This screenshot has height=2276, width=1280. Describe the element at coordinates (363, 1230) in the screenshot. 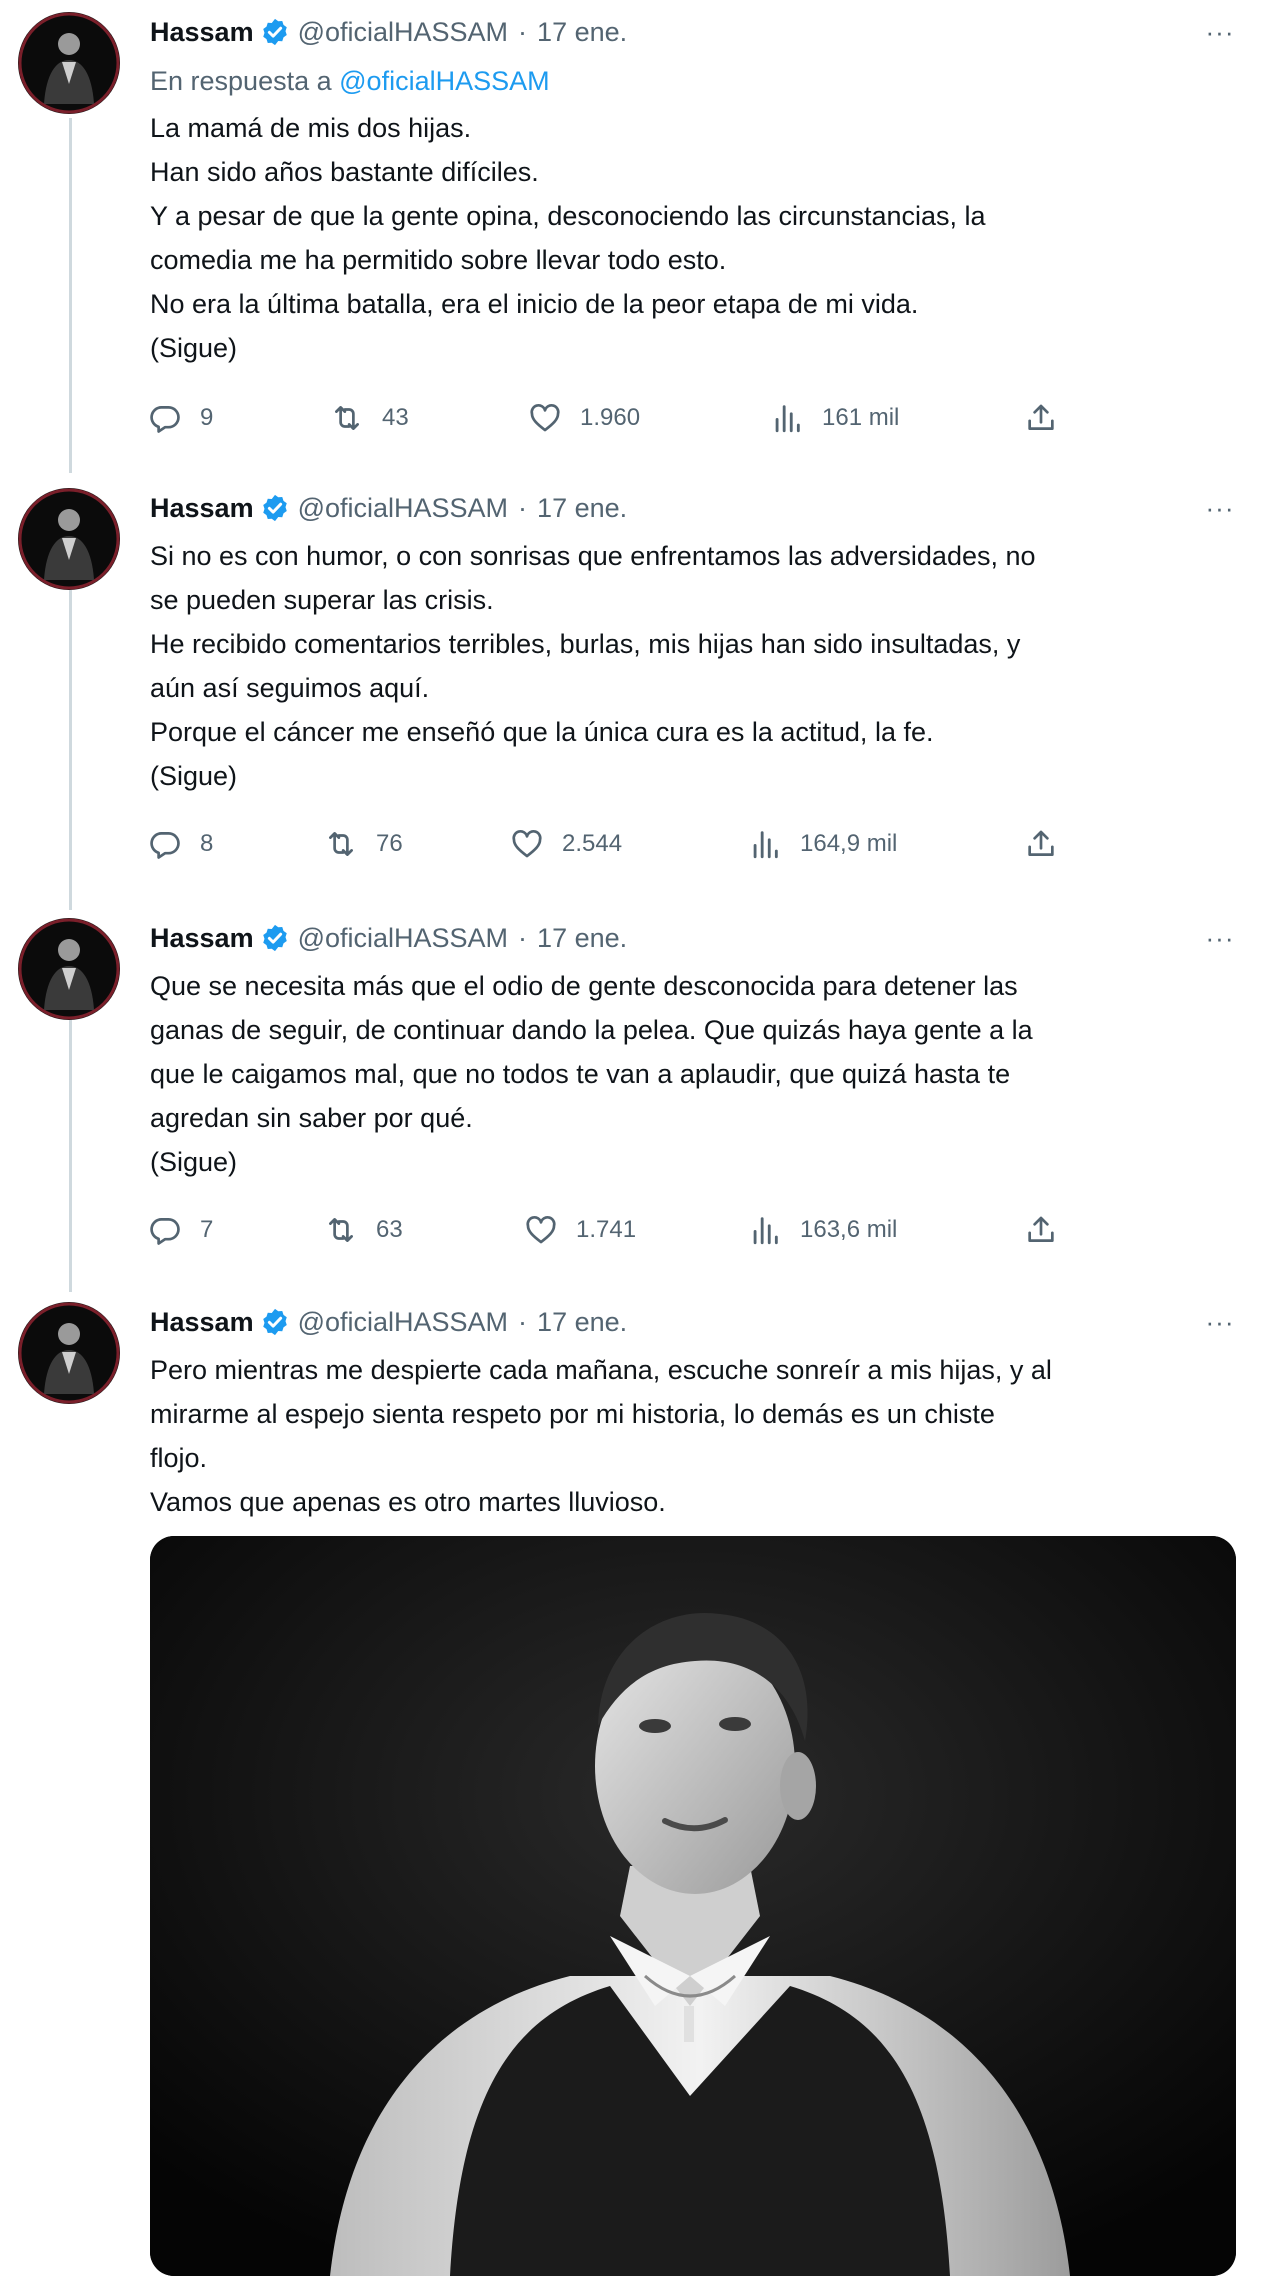

I see `retweet-button: 63` at that location.